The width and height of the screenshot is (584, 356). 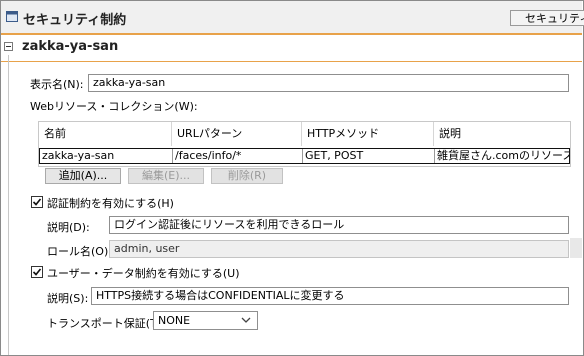 What do you see at coordinates (330, 296) in the screenshot?
I see `user-data-description-field: HTTPS接続する場合はCONFIDENTIALに変更する` at bounding box center [330, 296].